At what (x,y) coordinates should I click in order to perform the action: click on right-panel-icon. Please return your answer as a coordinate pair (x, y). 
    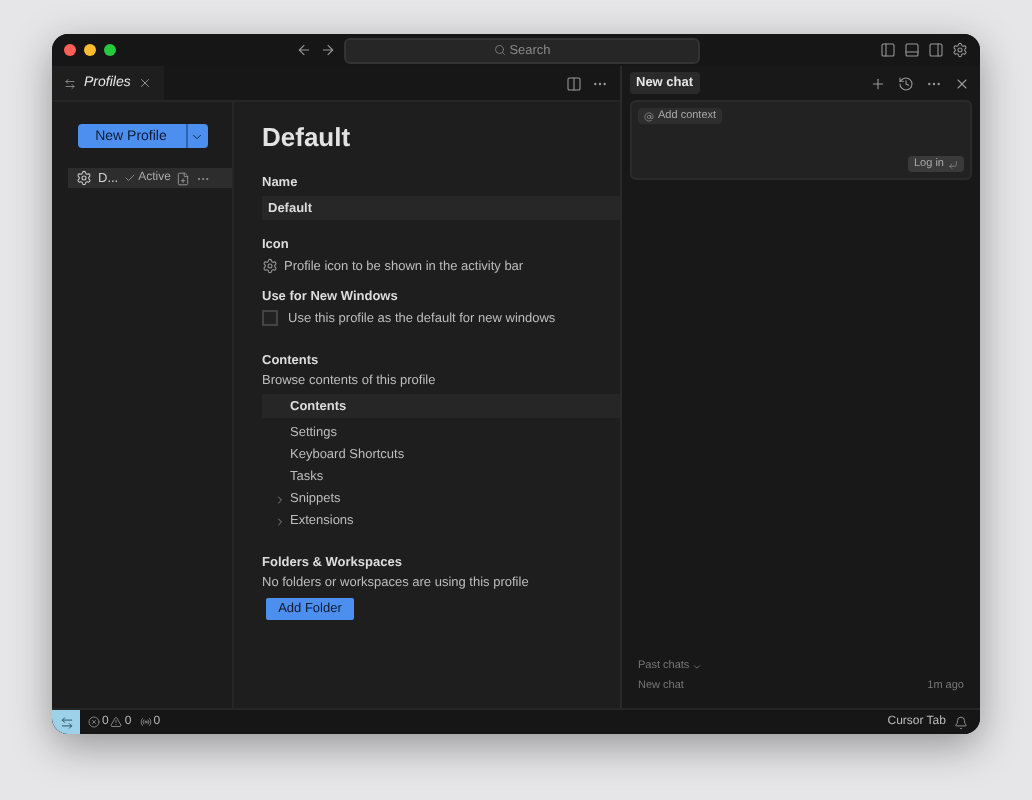
    Looking at the image, I should click on (936, 50).